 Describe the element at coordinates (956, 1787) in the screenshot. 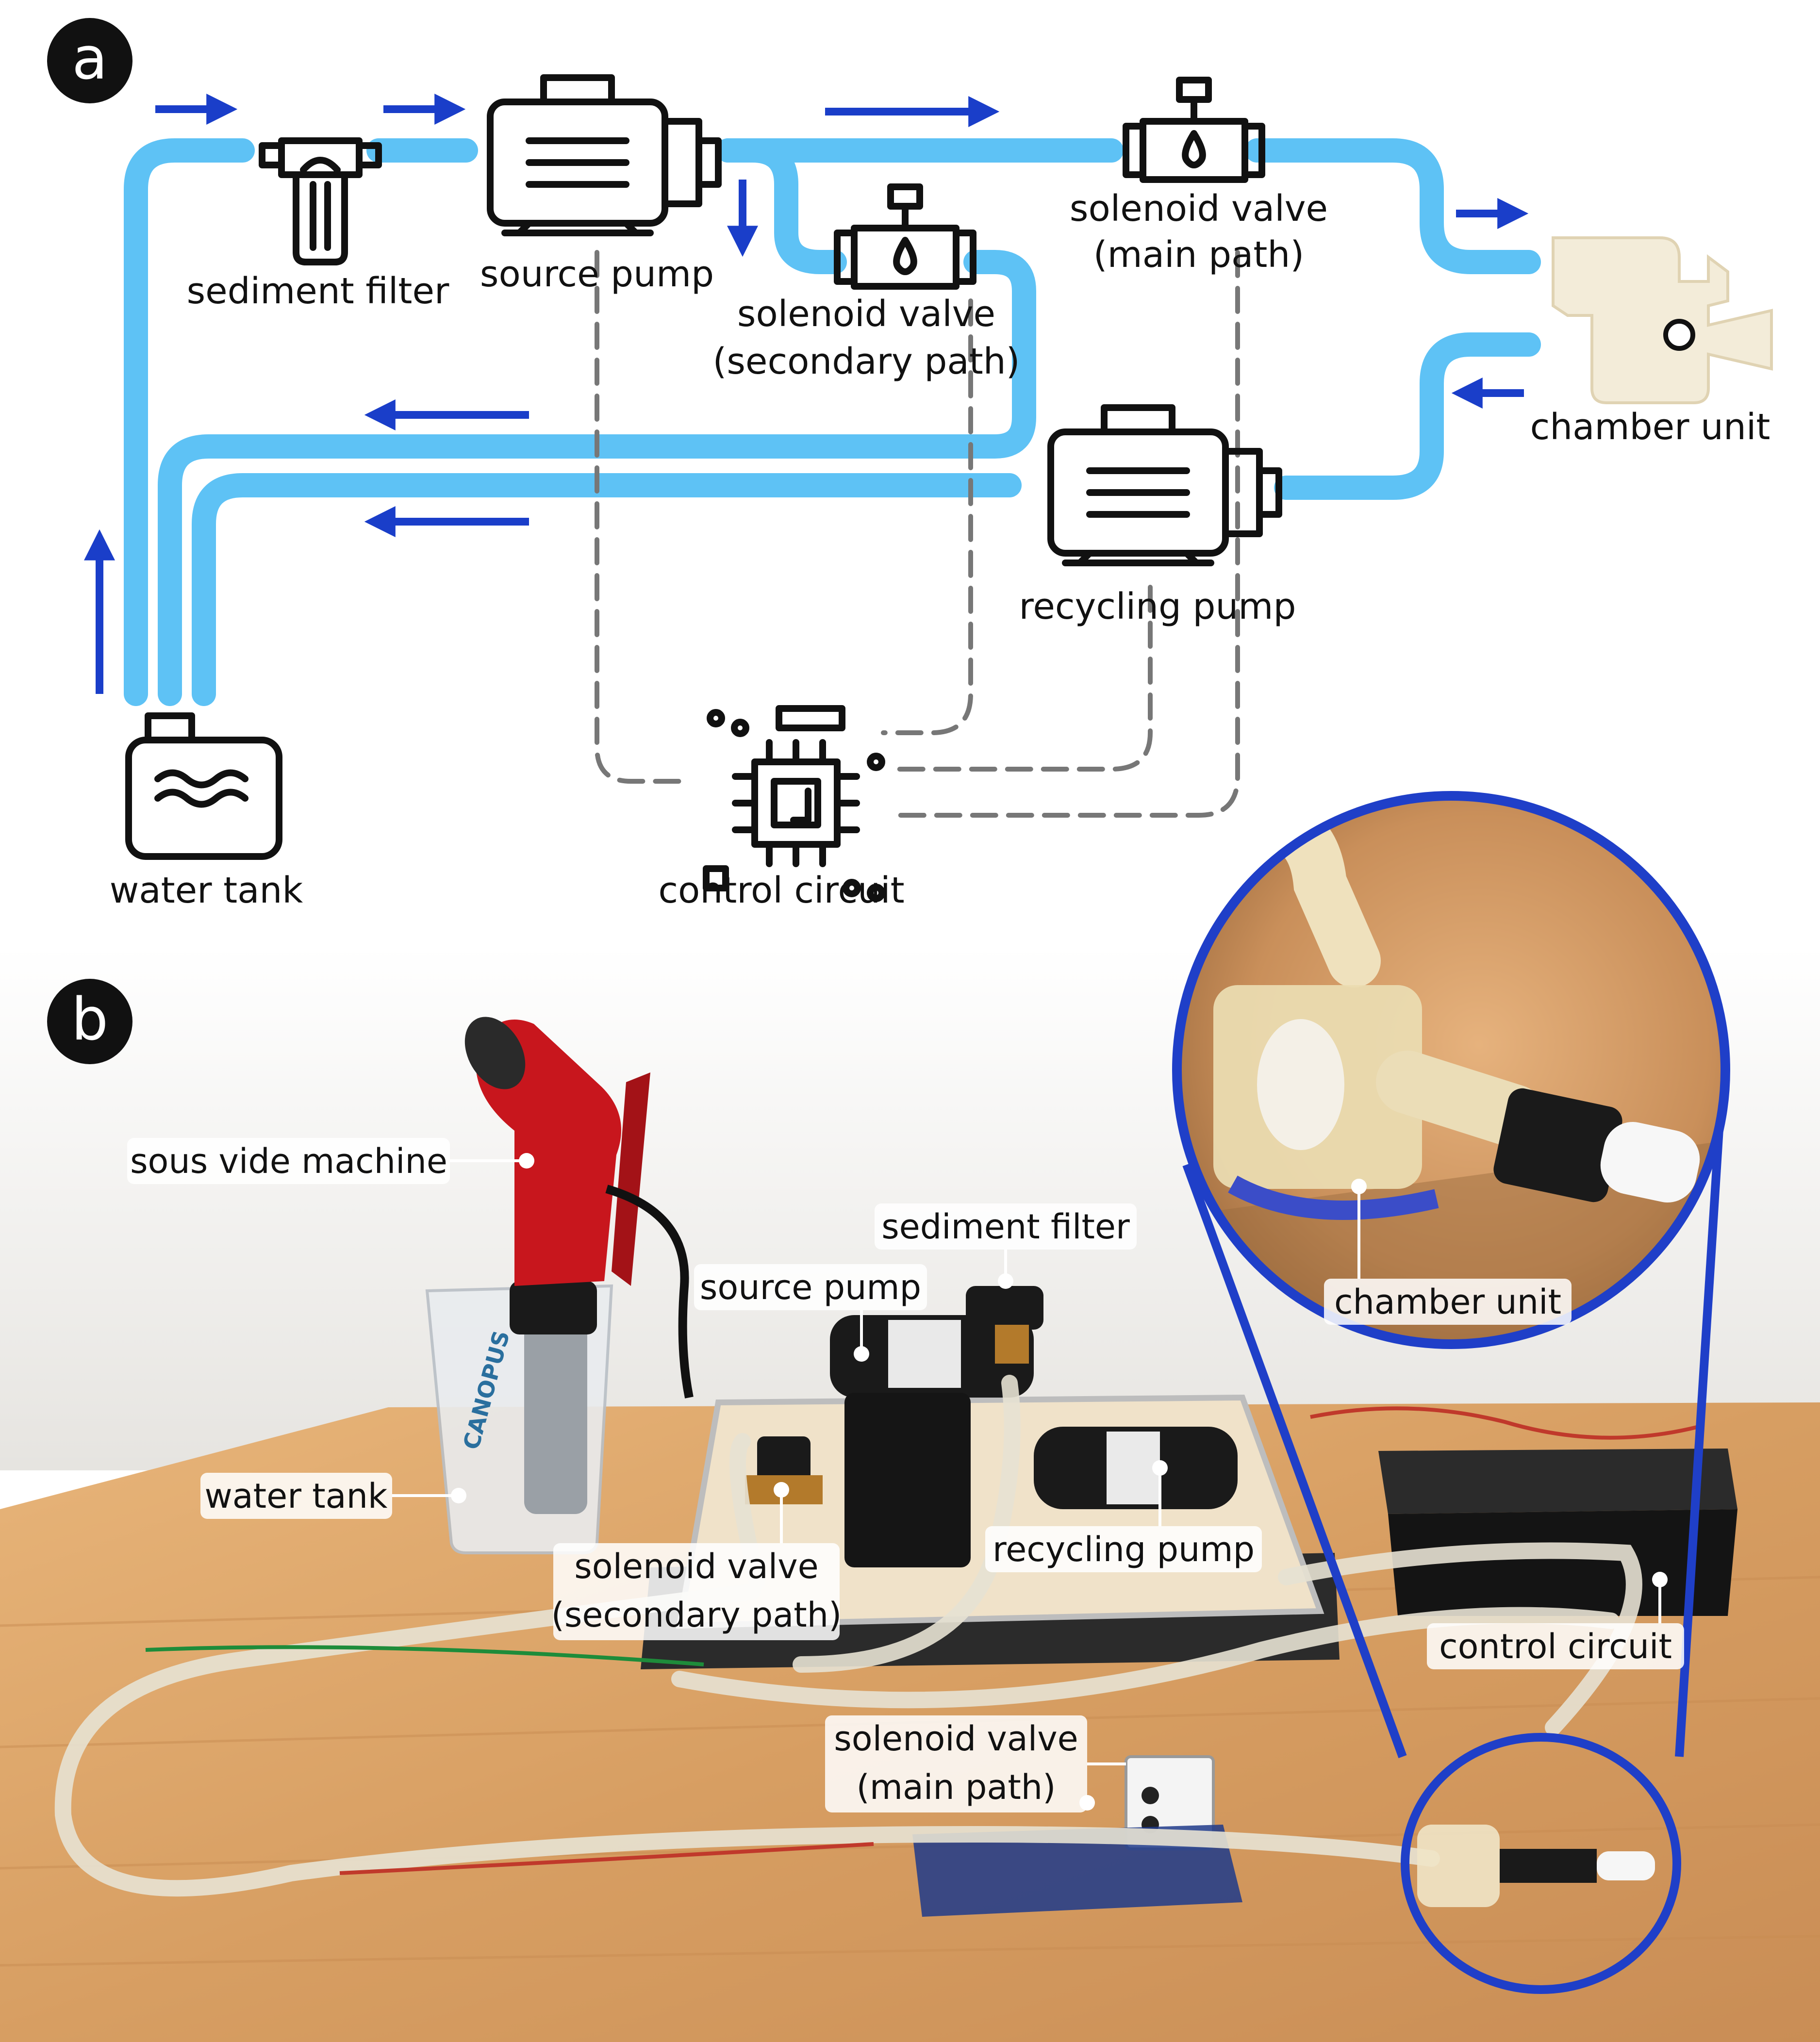

I see `label-b-main-valve-2: (main path)` at that location.